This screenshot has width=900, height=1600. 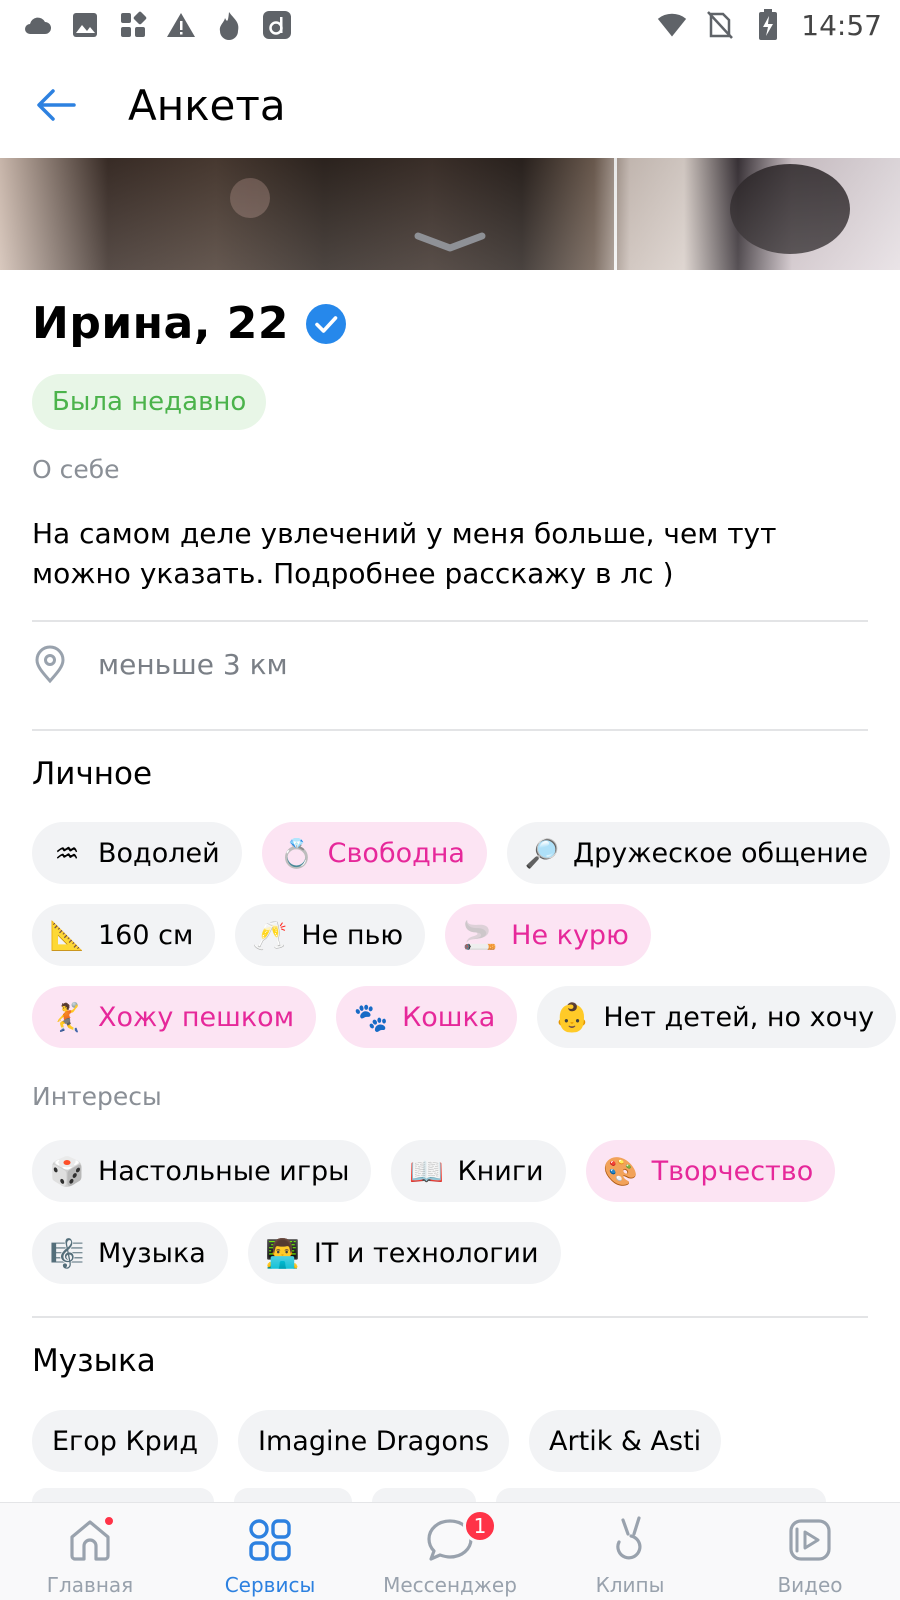 I want to click on chip-label: 160 см, so click(x=146, y=935).